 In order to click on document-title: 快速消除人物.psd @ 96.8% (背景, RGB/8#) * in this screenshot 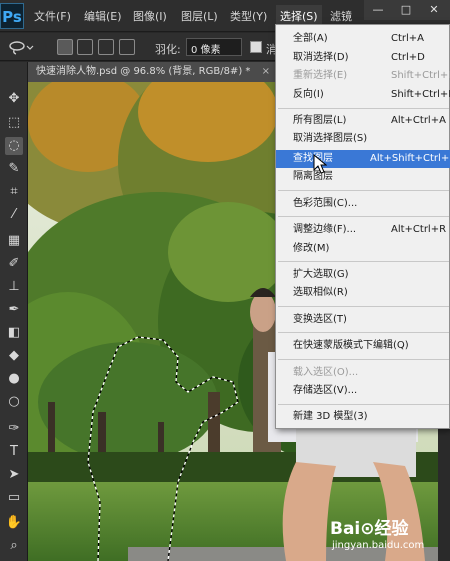, I will do `click(143, 71)`.